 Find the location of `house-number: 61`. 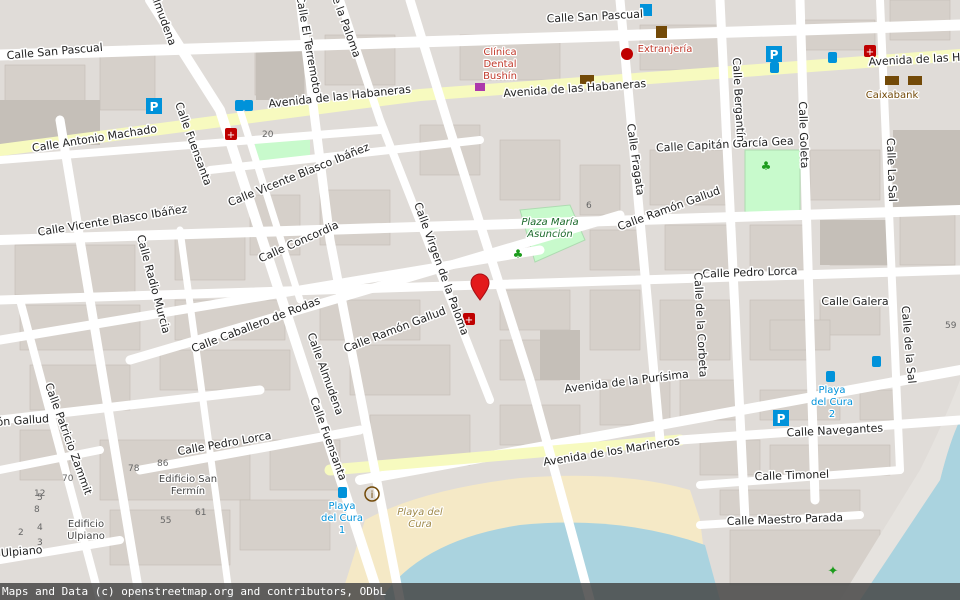

house-number: 61 is located at coordinates (200, 513).